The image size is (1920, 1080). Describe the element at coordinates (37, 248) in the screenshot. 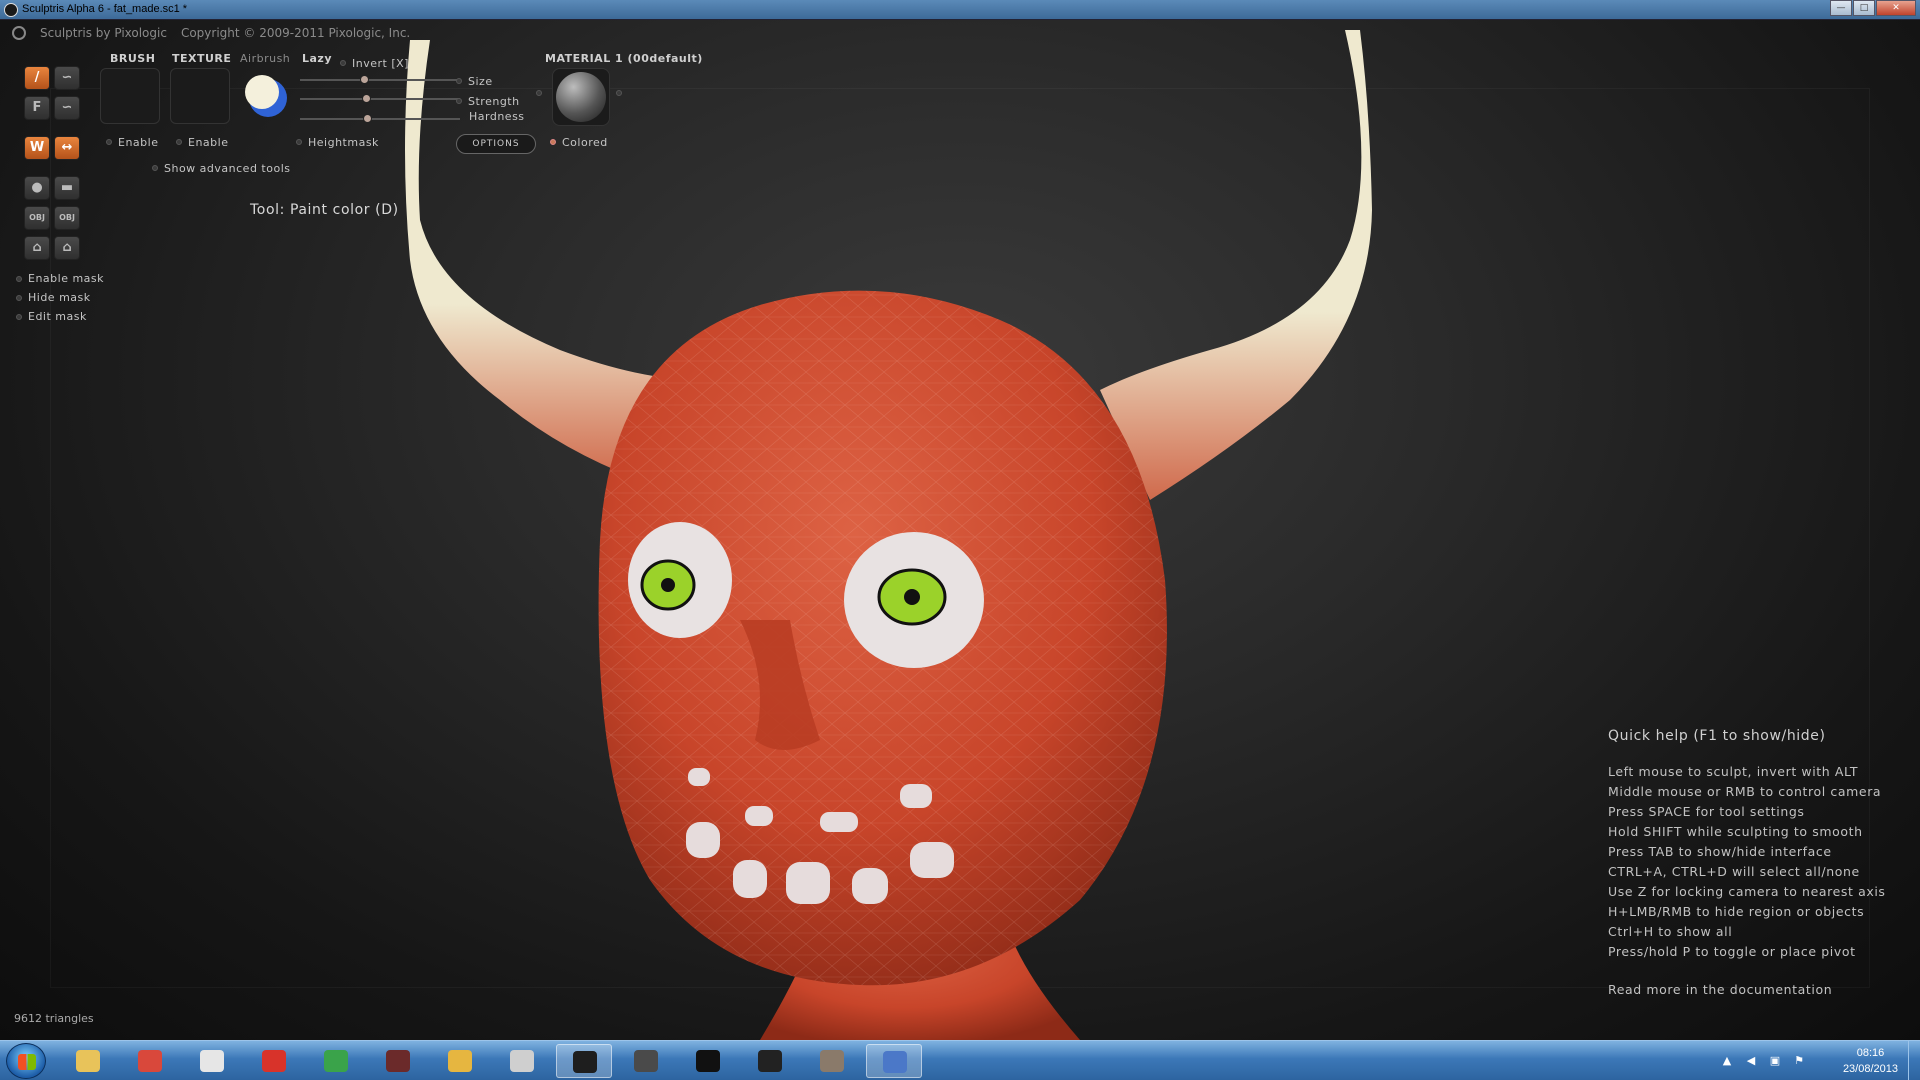

I see `save-tool-button: ⌂` at that location.